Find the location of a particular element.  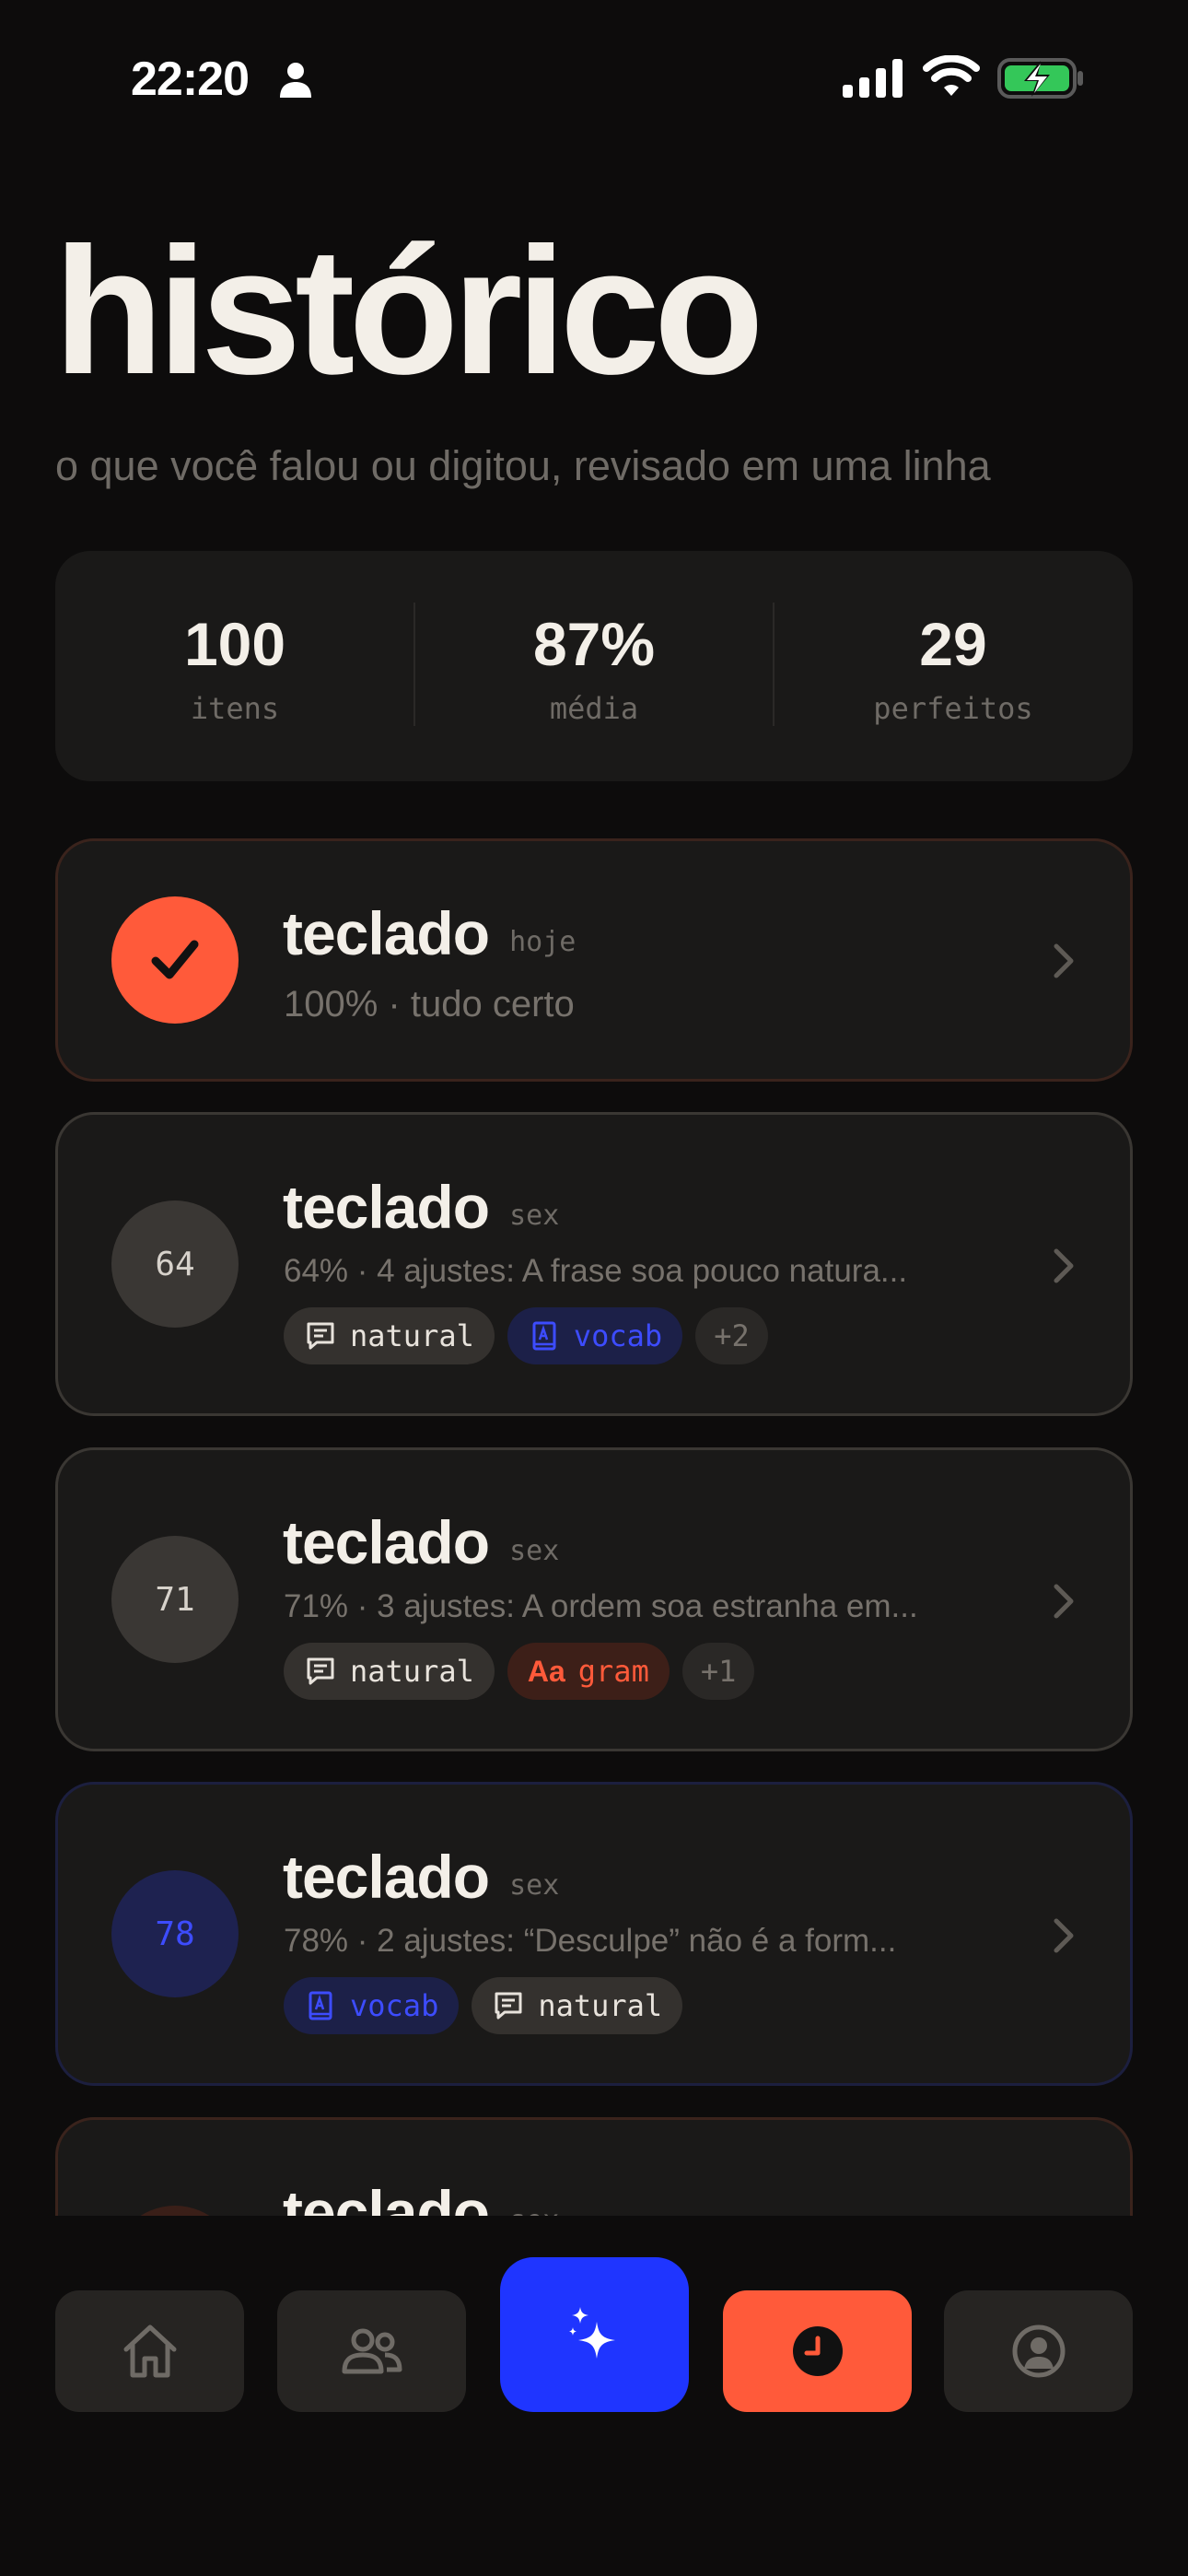

stat-label: média is located at coordinates (594, 708).